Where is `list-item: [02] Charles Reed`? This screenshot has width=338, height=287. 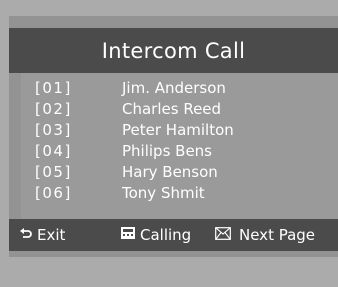
list-item: [02] Charles Reed is located at coordinates (179, 109).